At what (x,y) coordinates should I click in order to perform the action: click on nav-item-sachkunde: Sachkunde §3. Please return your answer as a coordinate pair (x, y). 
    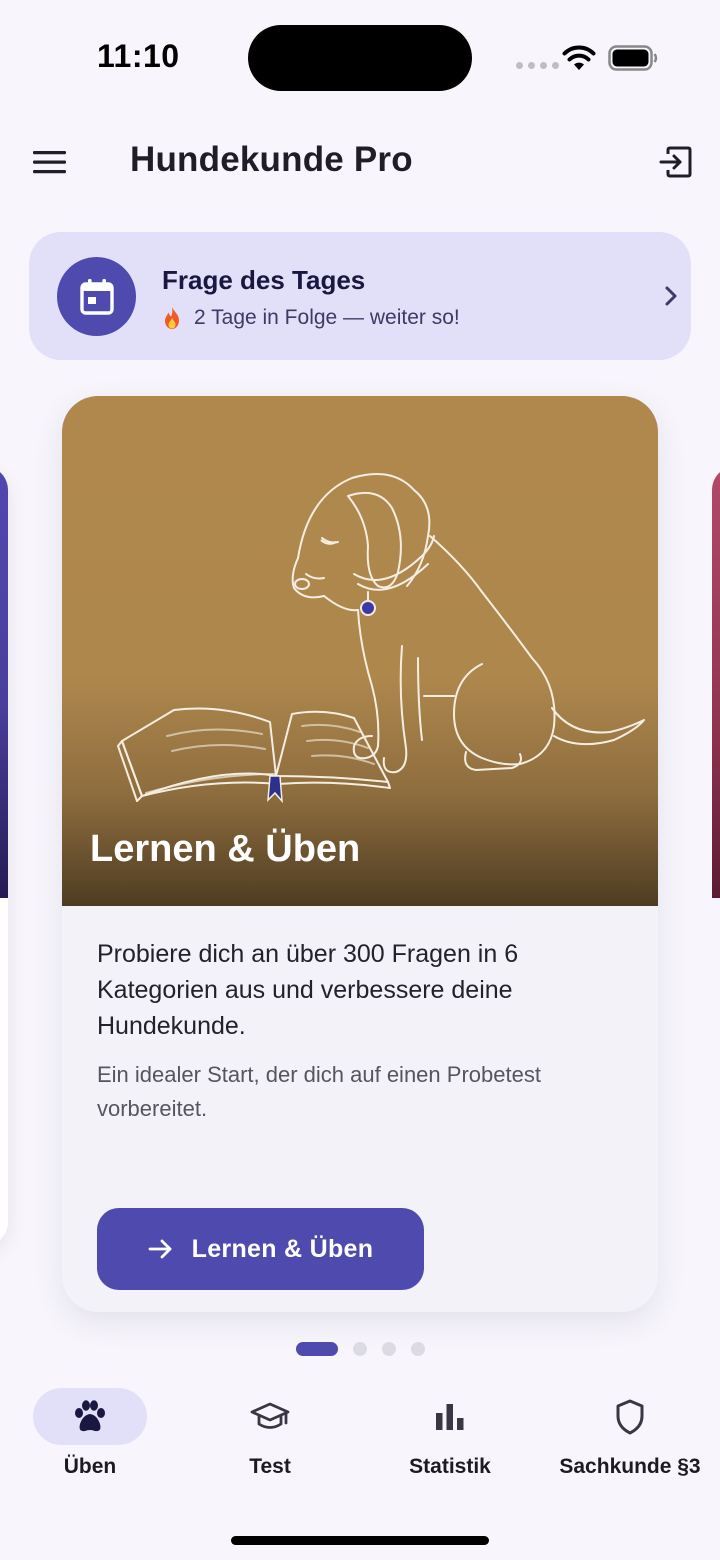
    Looking at the image, I should click on (630, 1435).